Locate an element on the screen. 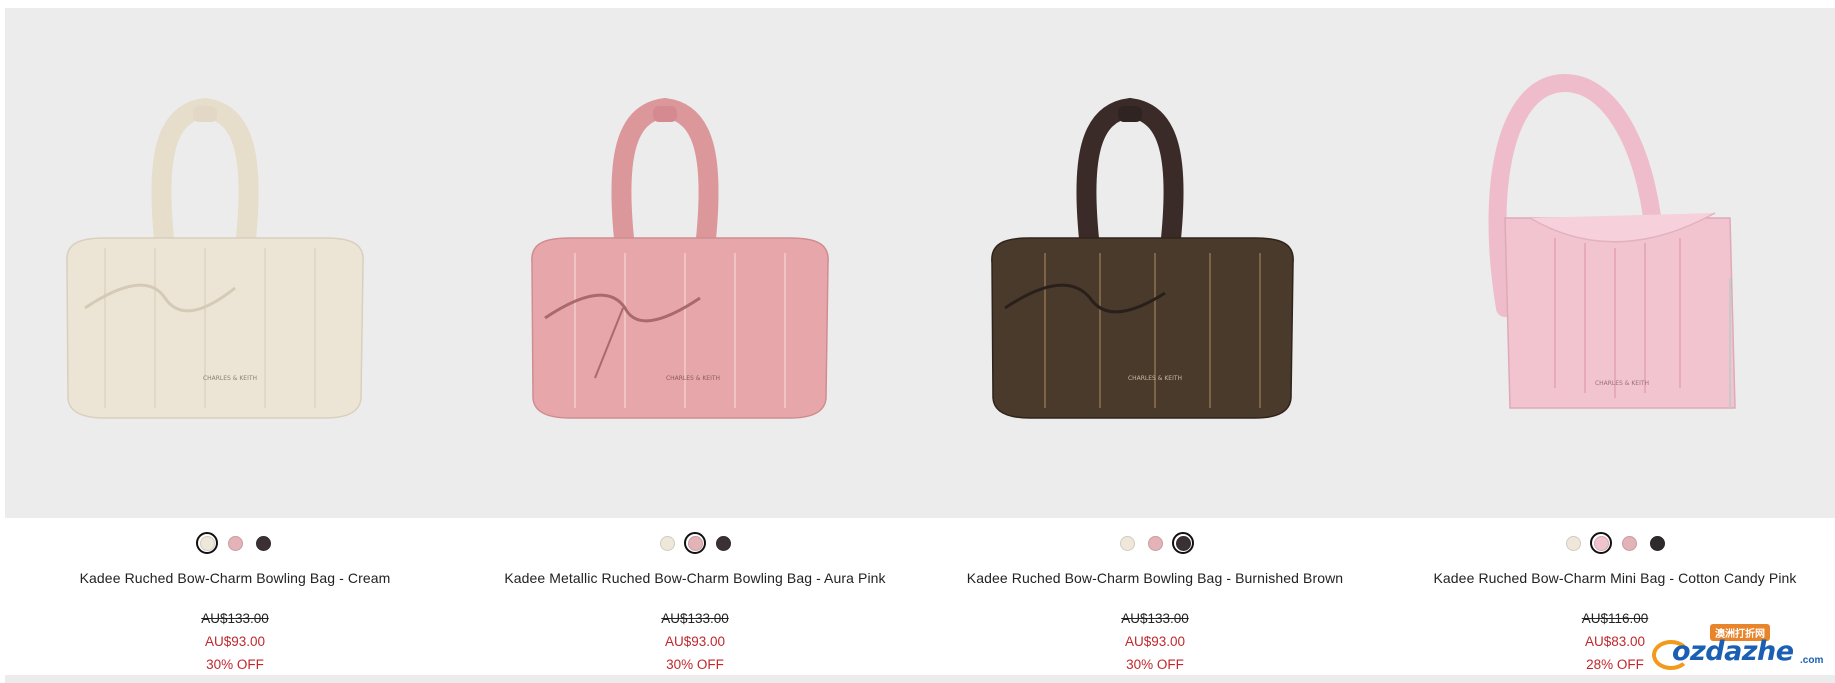 The height and width of the screenshot is (683, 1835). swatch-black is located at coordinates (1657, 543).